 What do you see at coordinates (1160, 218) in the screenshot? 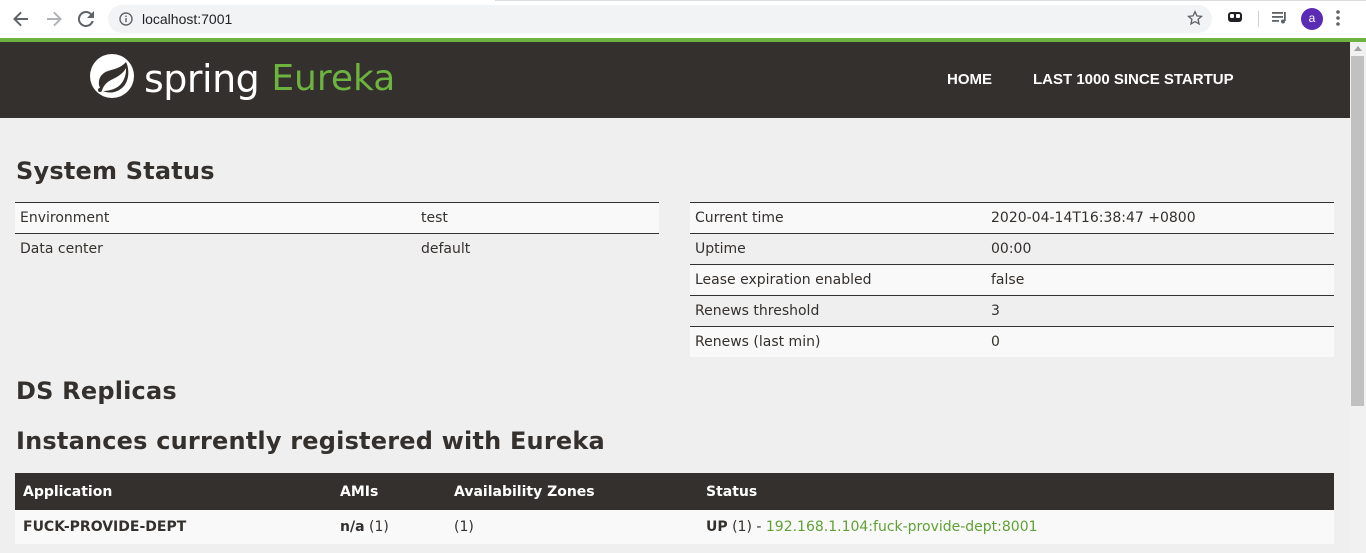
I see `status-value: 2020-04-14T16:38:47 +0800` at bounding box center [1160, 218].